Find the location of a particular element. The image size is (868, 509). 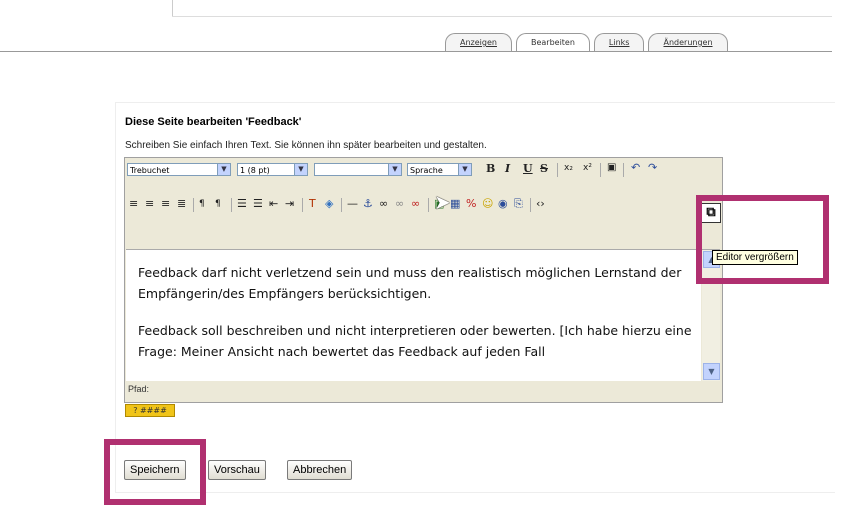

code-view-icon: ‹› is located at coordinates (540, 204).